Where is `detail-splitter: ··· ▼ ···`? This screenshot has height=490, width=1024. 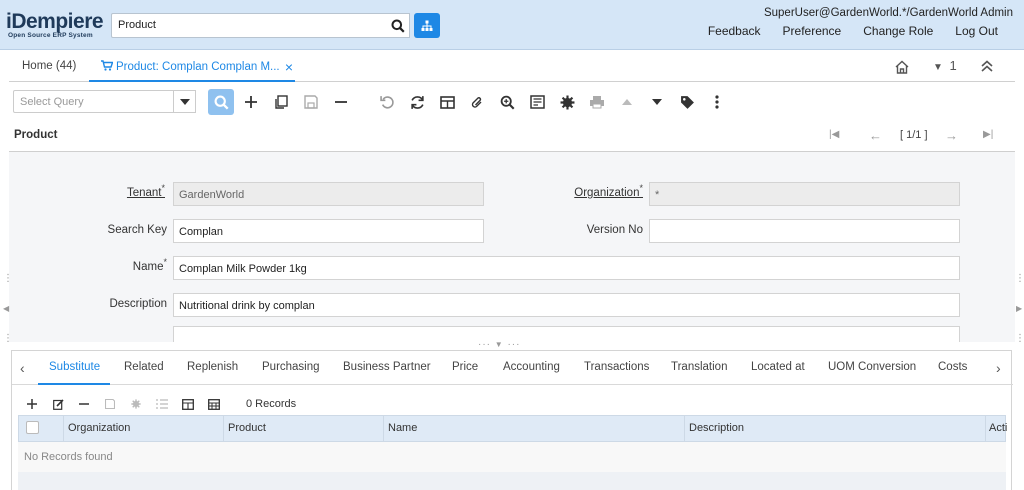 detail-splitter: ··· ▼ ··· is located at coordinates (513, 344).